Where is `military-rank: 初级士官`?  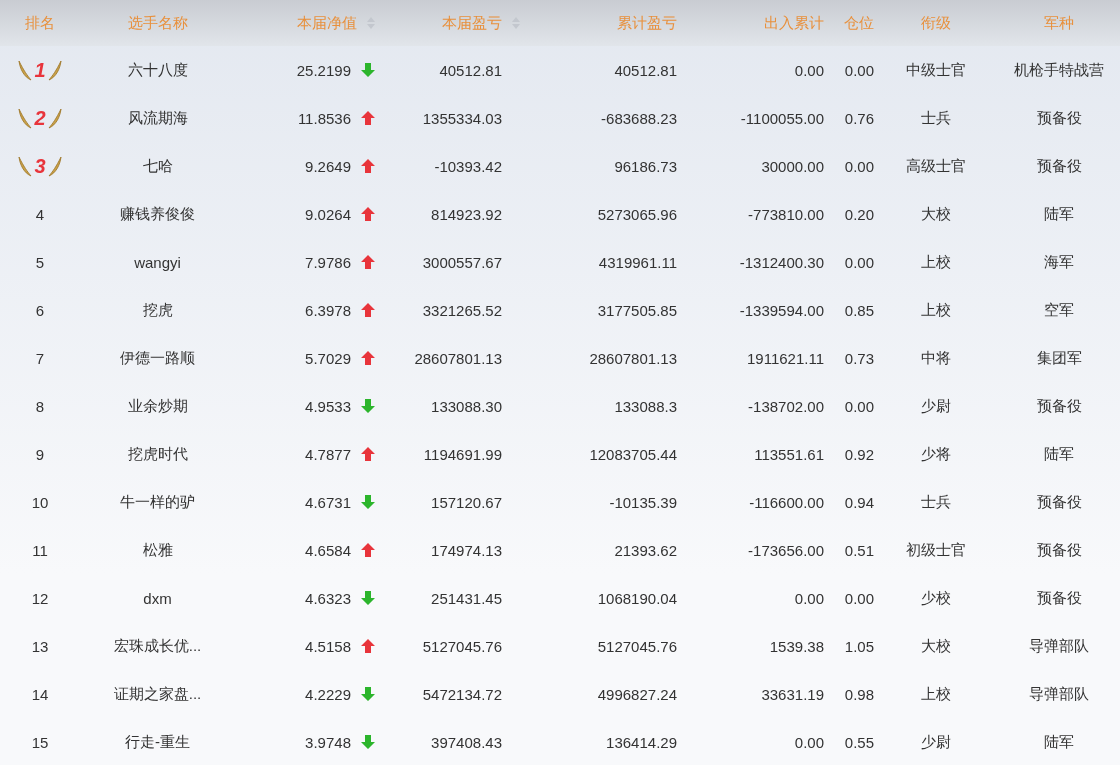 military-rank: 初级士官 is located at coordinates (936, 550).